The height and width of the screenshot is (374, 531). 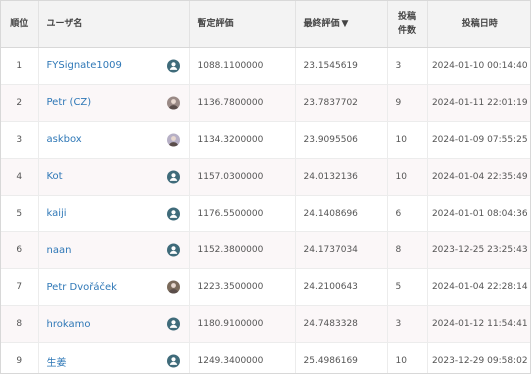 What do you see at coordinates (59, 250) in the screenshot?
I see `user-link: naan` at bounding box center [59, 250].